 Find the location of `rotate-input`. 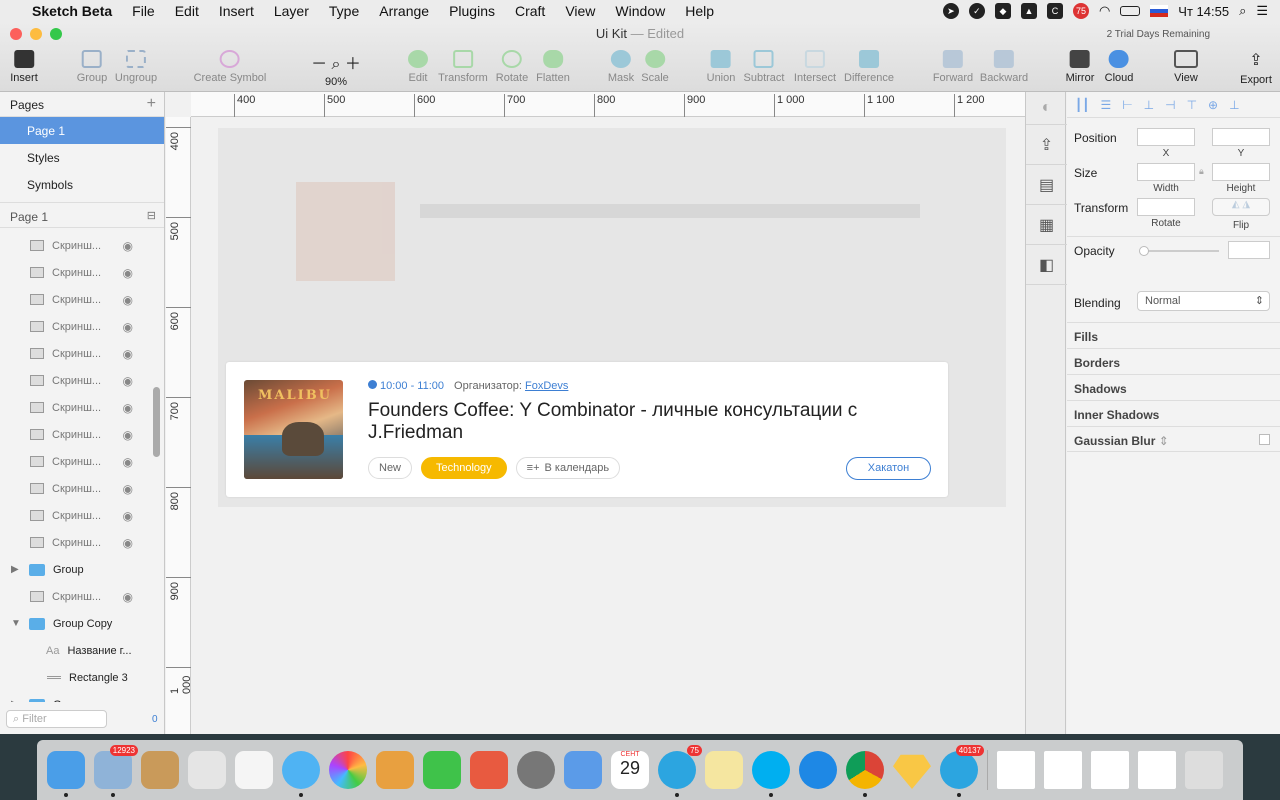

rotate-input is located at coordinates (1166, 207).